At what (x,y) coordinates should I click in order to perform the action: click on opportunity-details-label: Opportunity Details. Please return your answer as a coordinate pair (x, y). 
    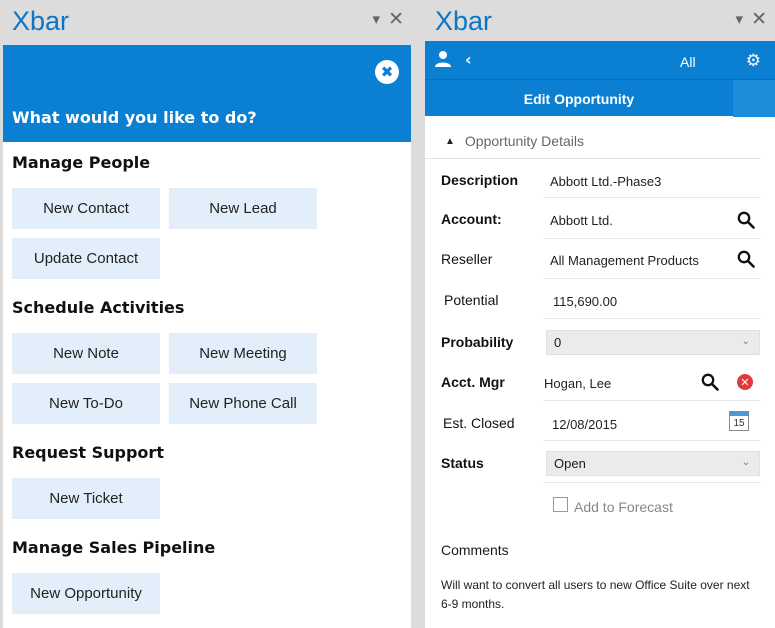
    Looking at the image, I should click on (524, 141).